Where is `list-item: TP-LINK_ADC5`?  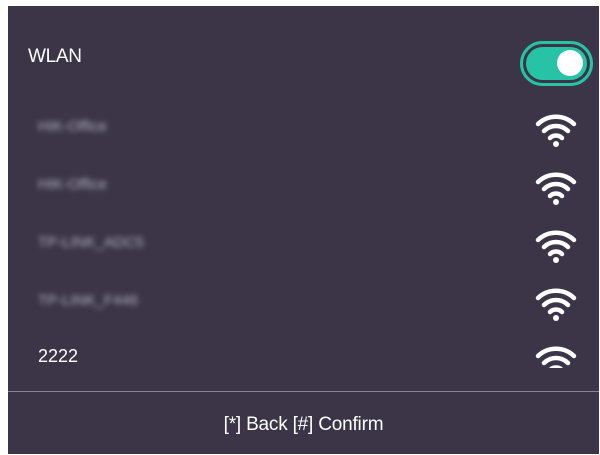 list-item: TP-LINK_ADC5 is located at coordinates (303, 245).